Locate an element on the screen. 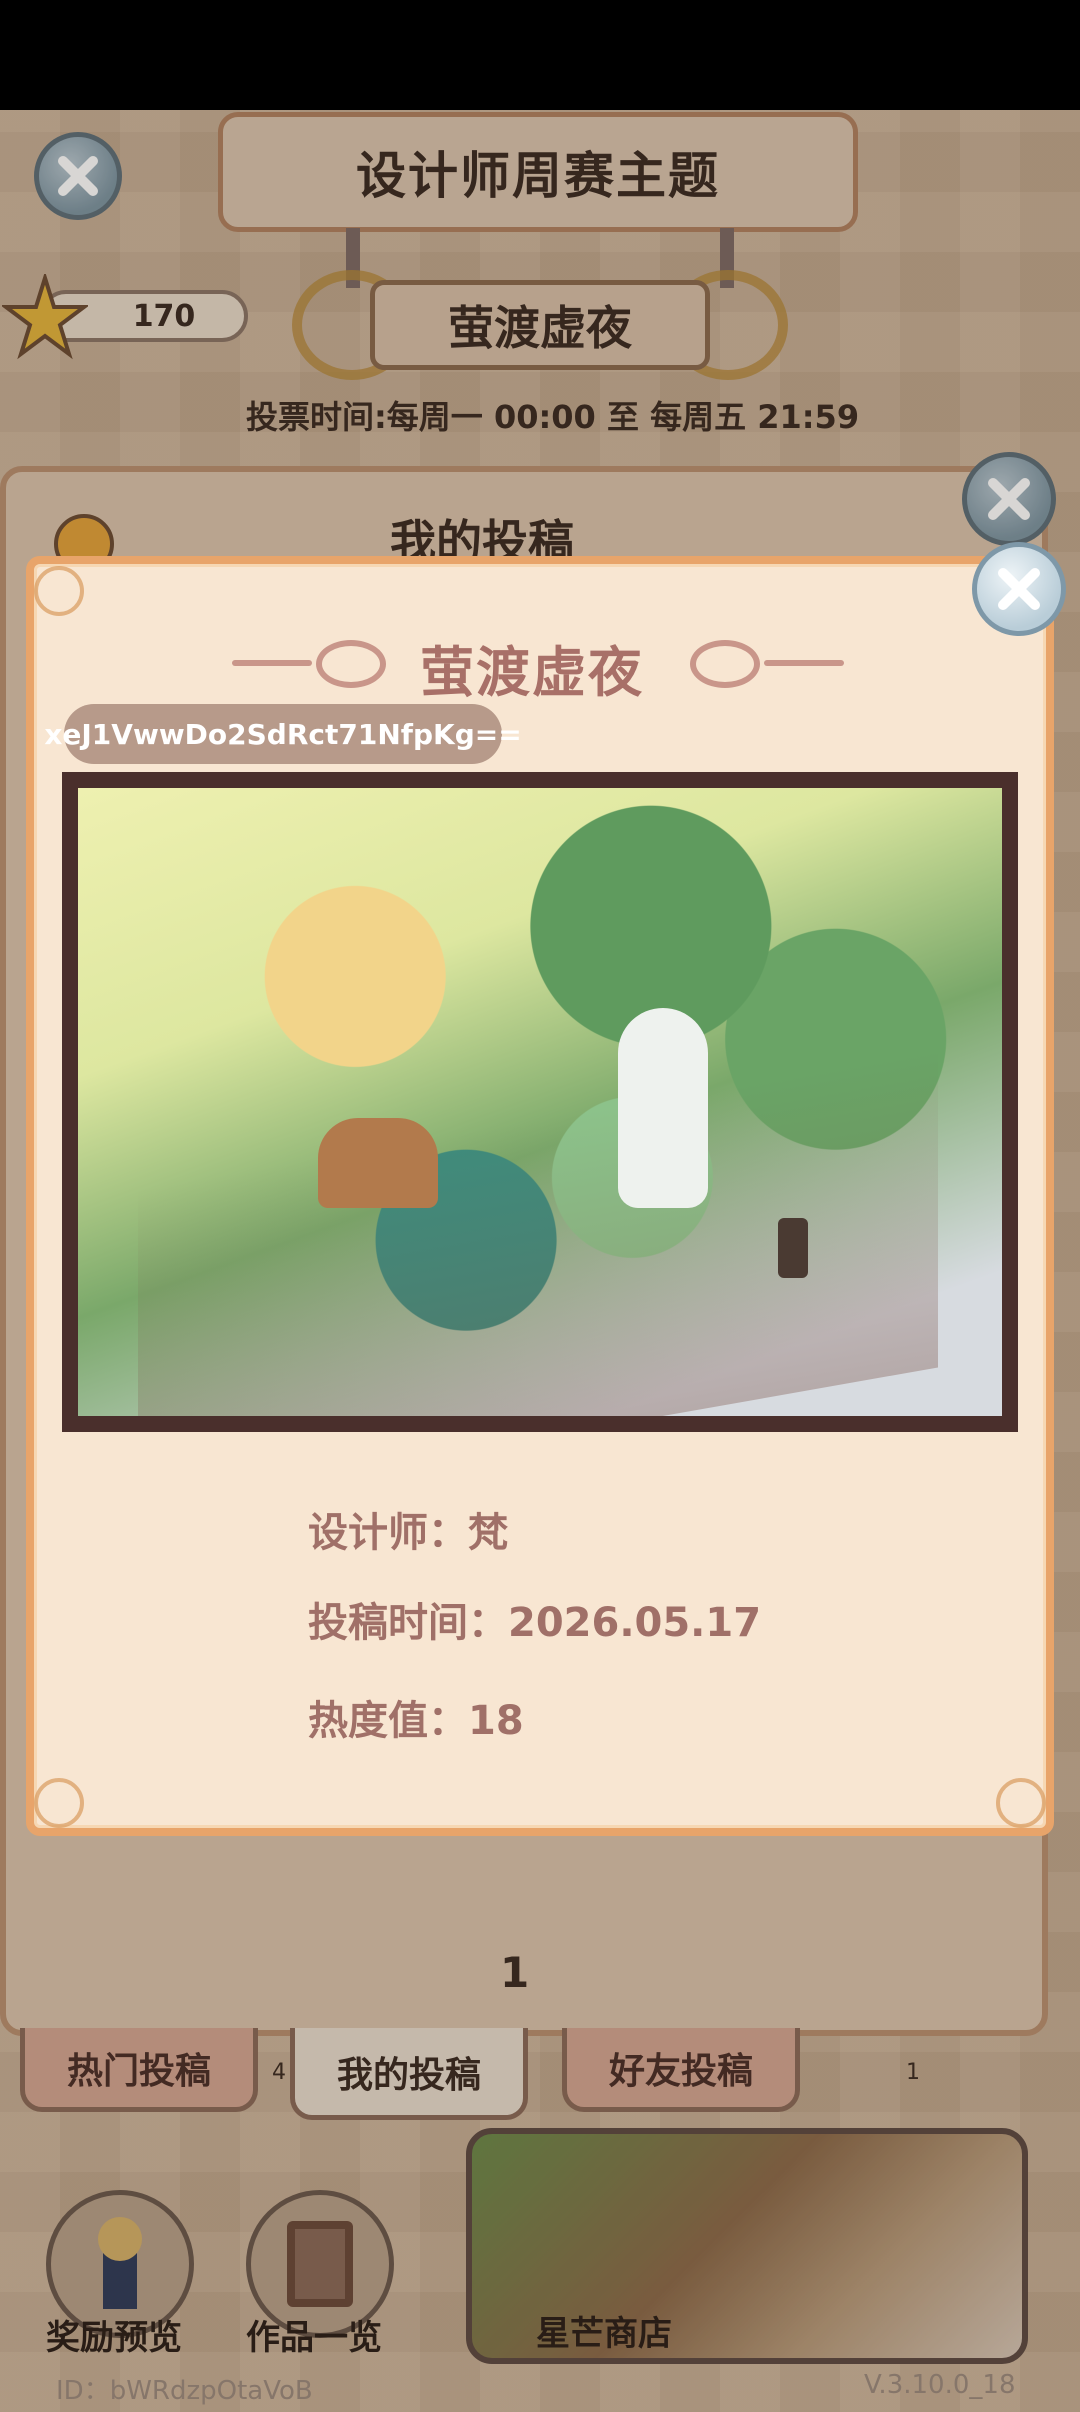  status-bar is located at coordinates (540, 55).